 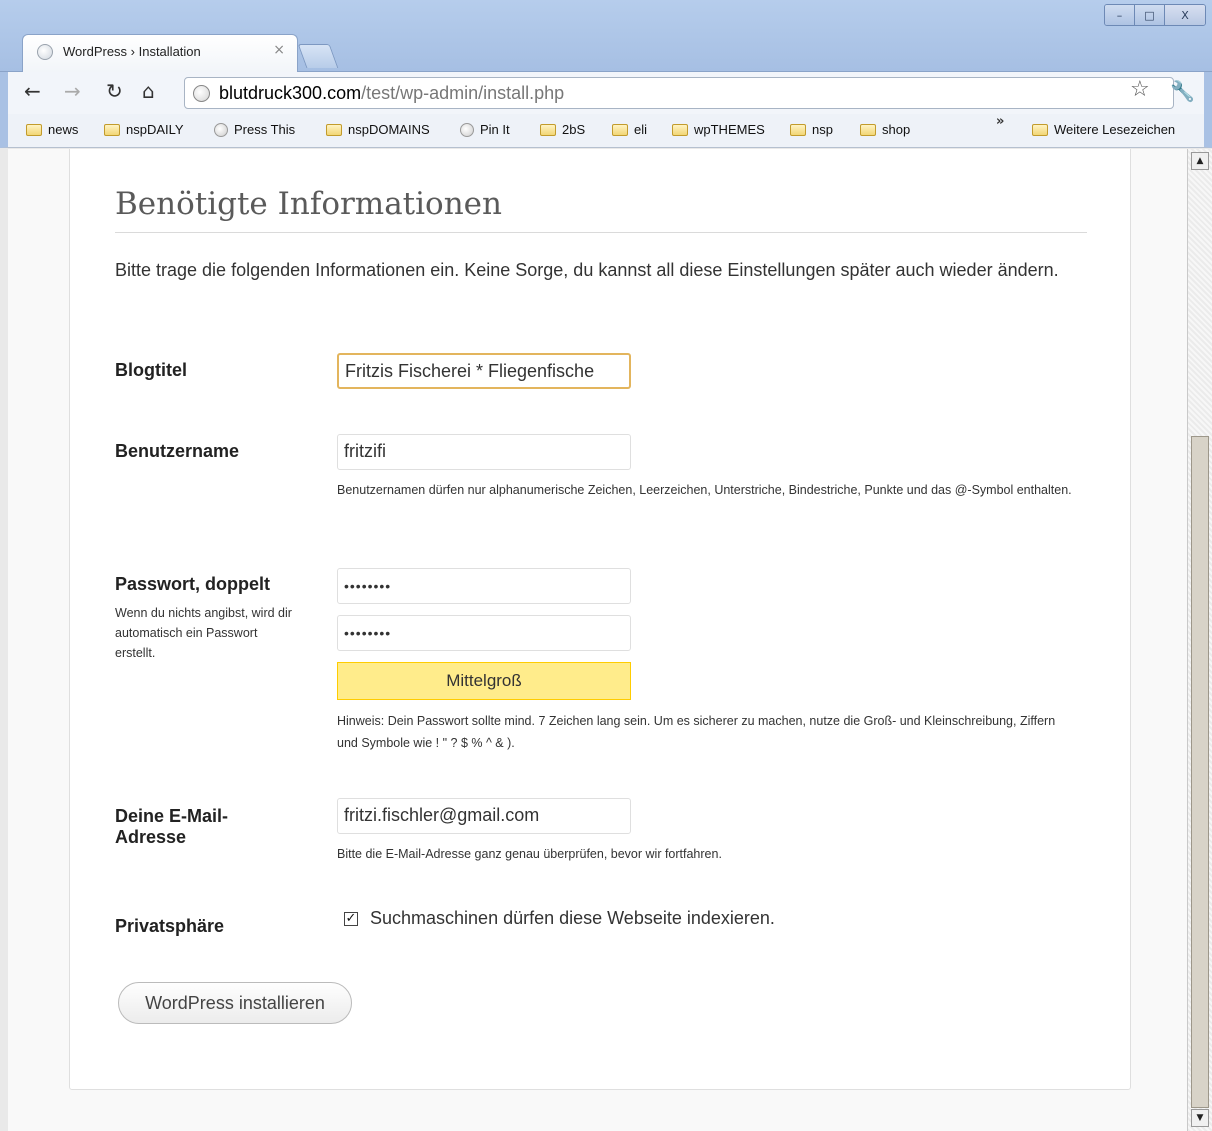 What do you see at coordinates (1185, 15) in the screenshot?
I see `close-window-button: X` at bounding box center [1185, 15].